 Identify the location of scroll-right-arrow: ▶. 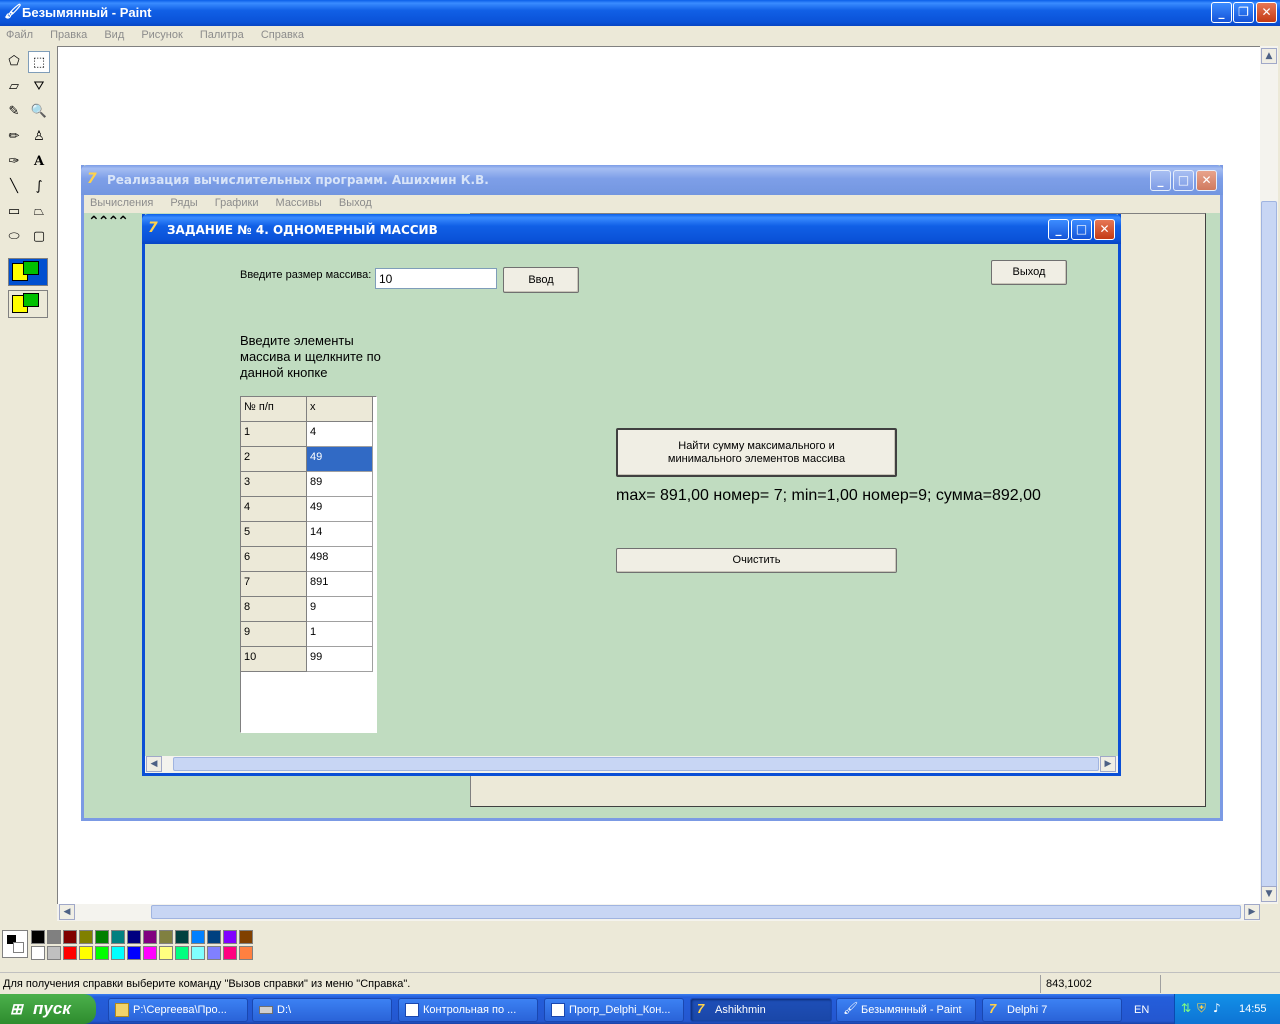
(1252, 912).